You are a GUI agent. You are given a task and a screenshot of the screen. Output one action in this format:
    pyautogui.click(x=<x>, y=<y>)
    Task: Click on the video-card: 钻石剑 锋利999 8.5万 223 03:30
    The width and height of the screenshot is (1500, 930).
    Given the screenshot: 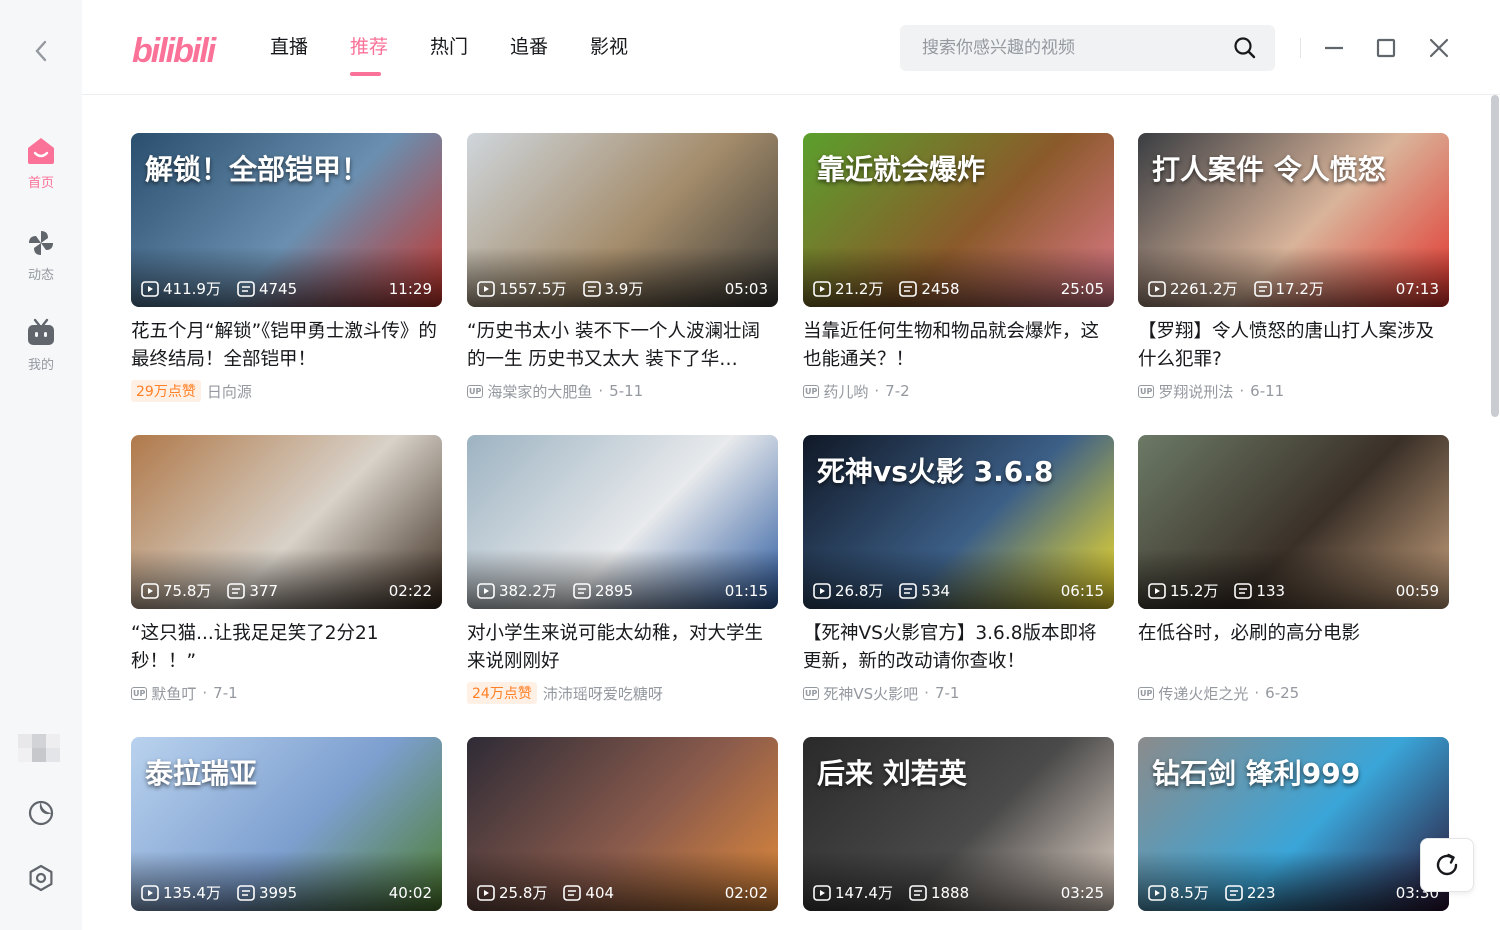 What is the action you would take?
    pyautogui.click(x=1293, y=824)
    